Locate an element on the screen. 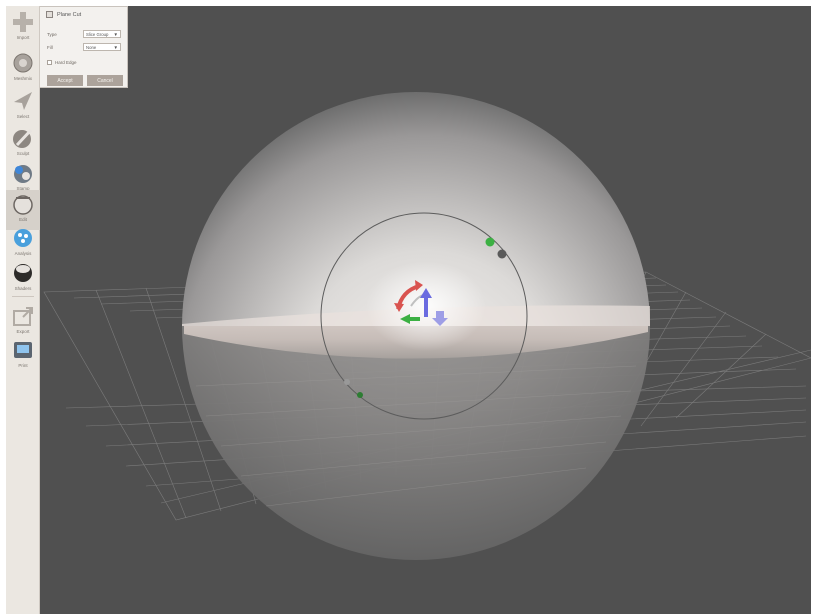 The image size is (817, 614). tool-label: Analysis is located at coordinates (23, 253).